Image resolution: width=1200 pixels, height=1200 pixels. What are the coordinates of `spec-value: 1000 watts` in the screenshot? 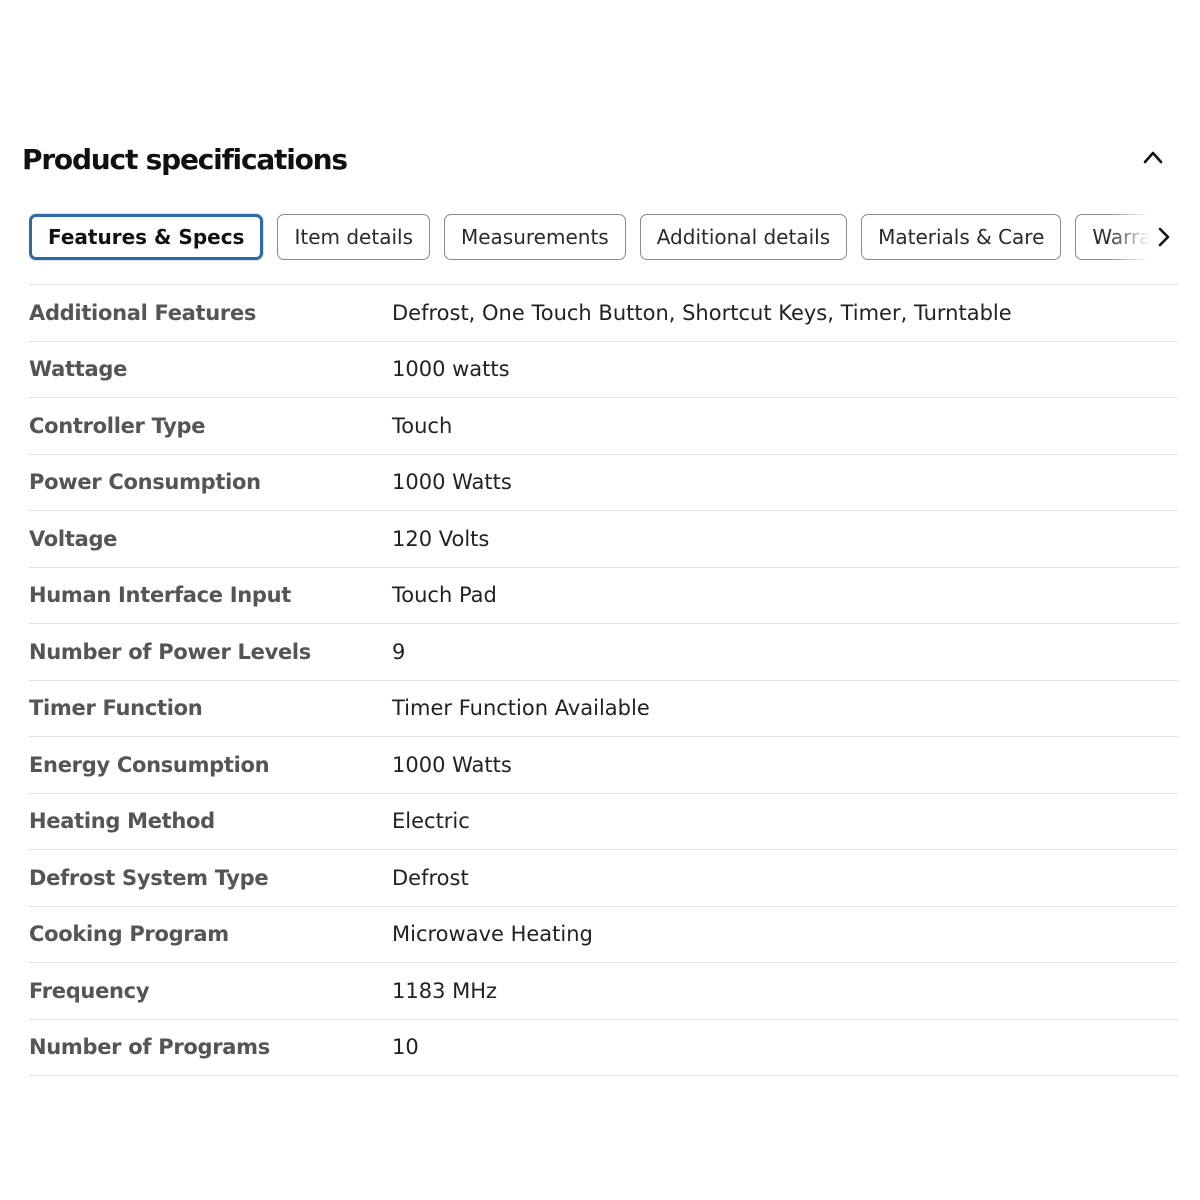 It's located at (451, 369).